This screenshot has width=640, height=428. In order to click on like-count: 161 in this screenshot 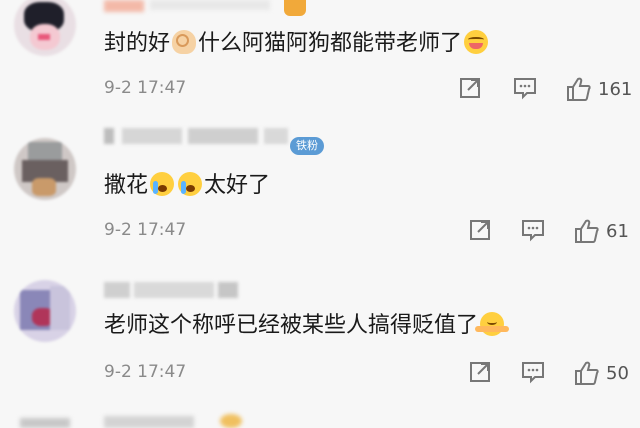, I will do `click(615, 89)`.